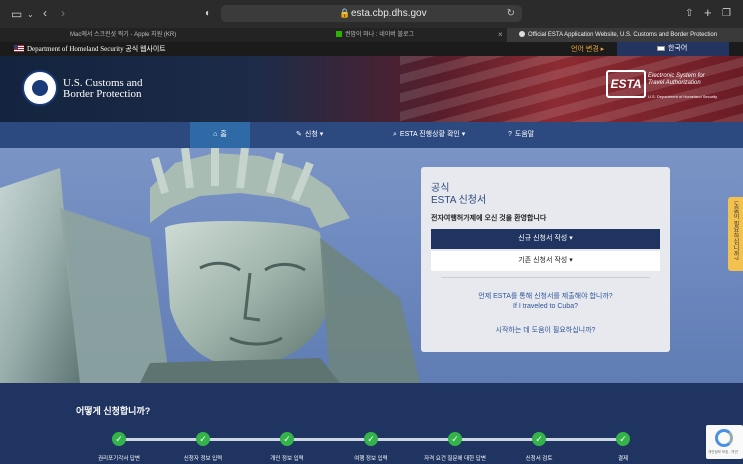 The width and height of the screenshot is (743, 464). I want to click on tab-label: Mac에서 스크린샷 찍기 - Apple 지원 (KR), so click(123, 35).